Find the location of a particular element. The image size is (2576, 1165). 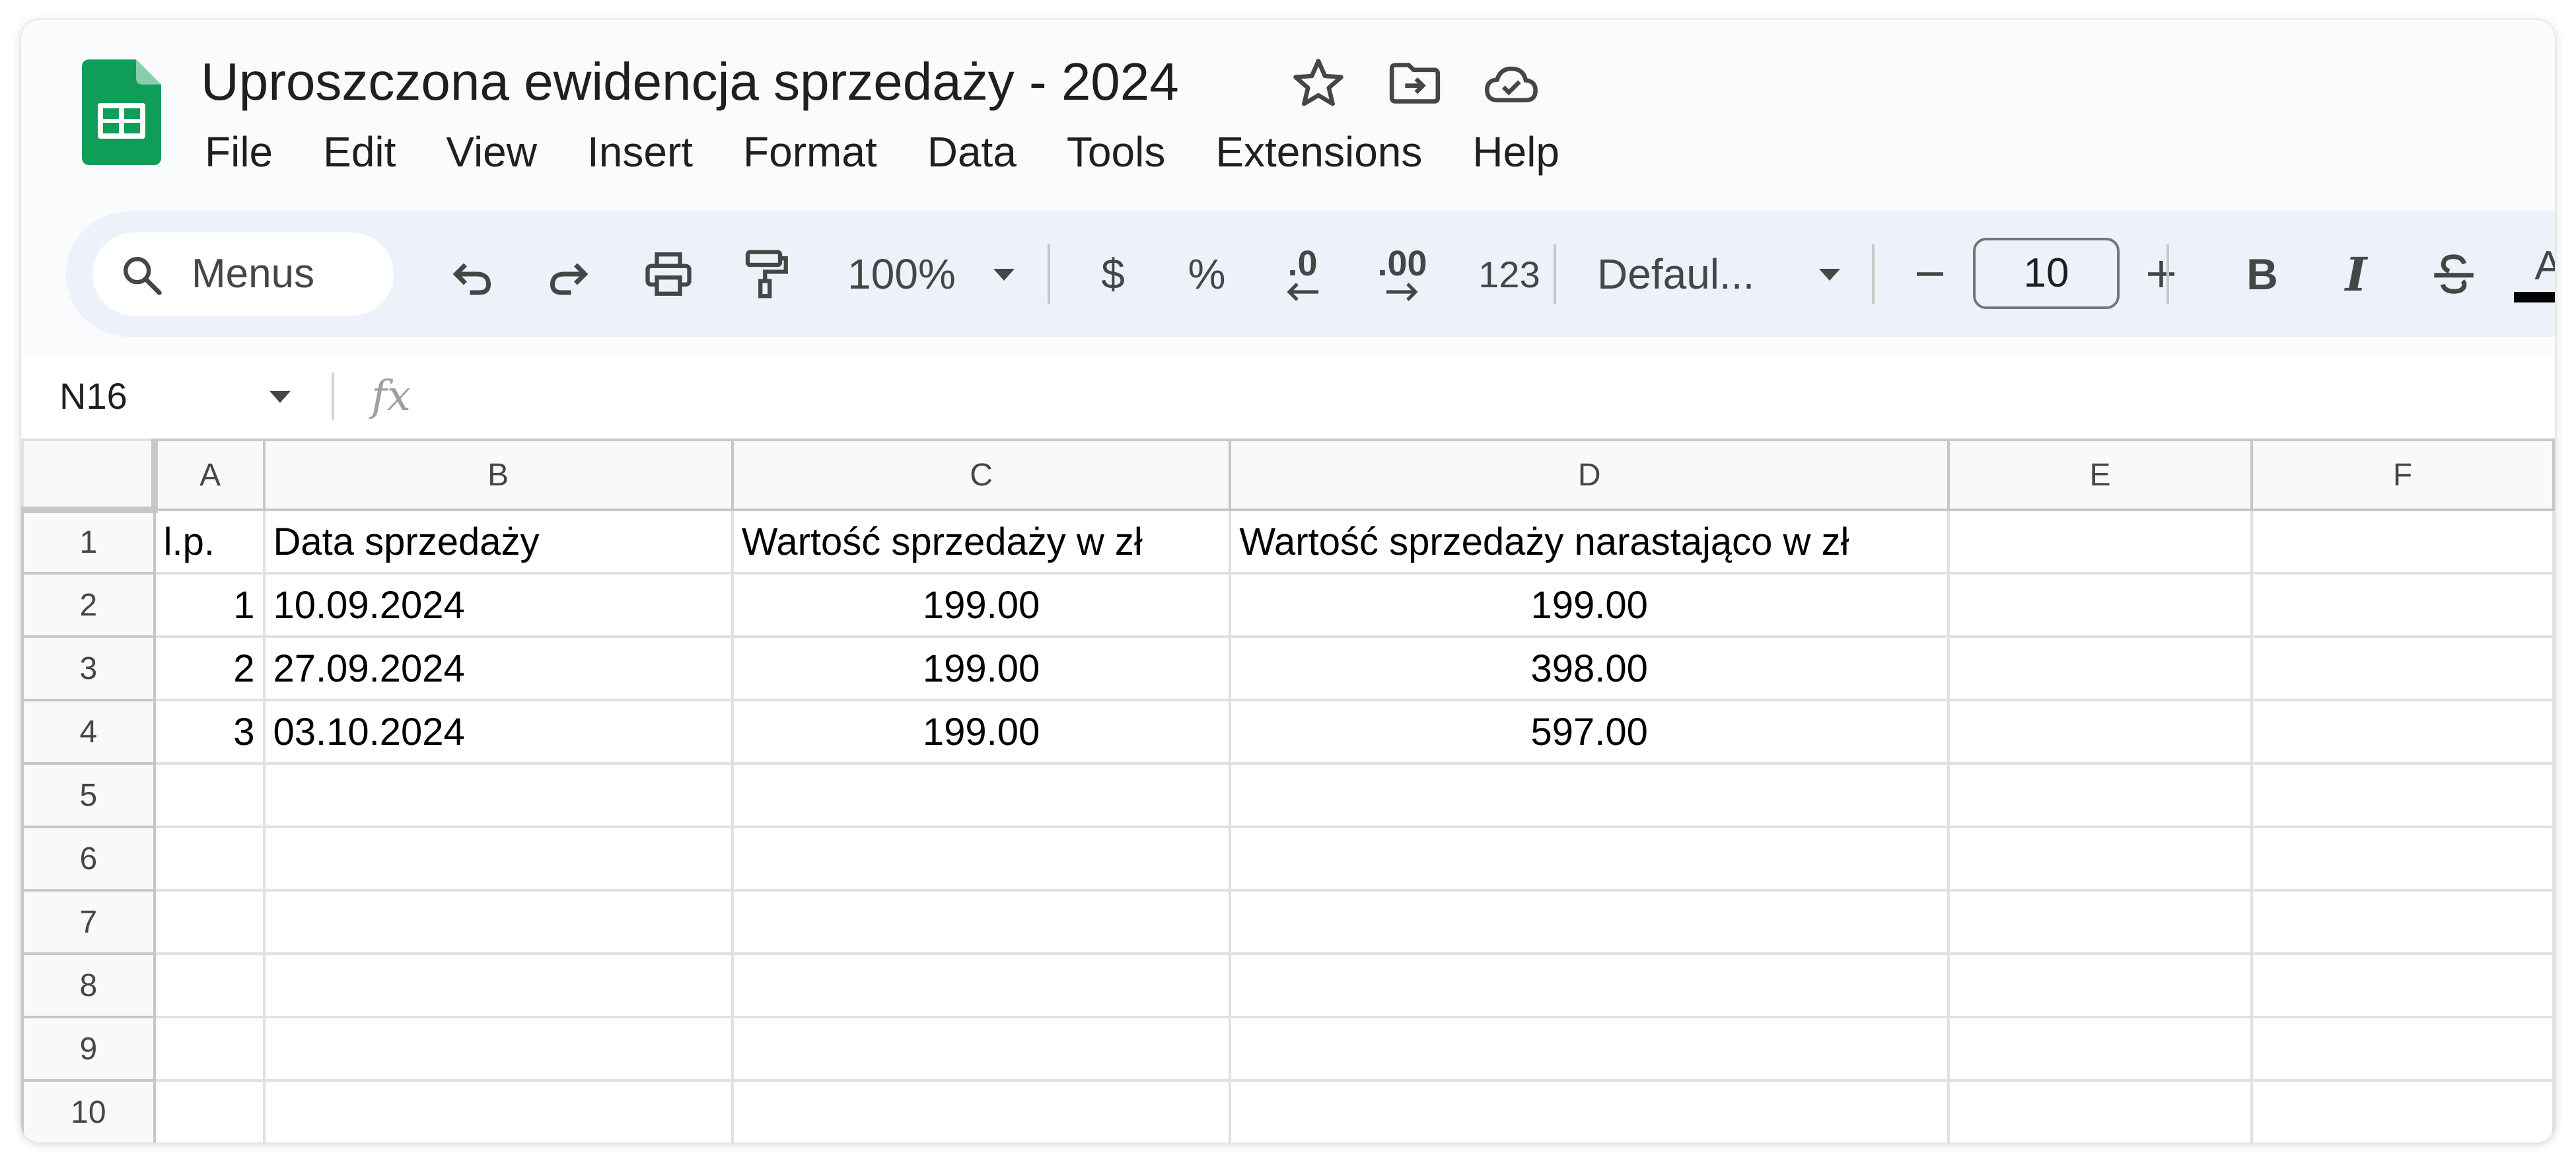

row-header: 10 is located at coordinates (89, 1111).